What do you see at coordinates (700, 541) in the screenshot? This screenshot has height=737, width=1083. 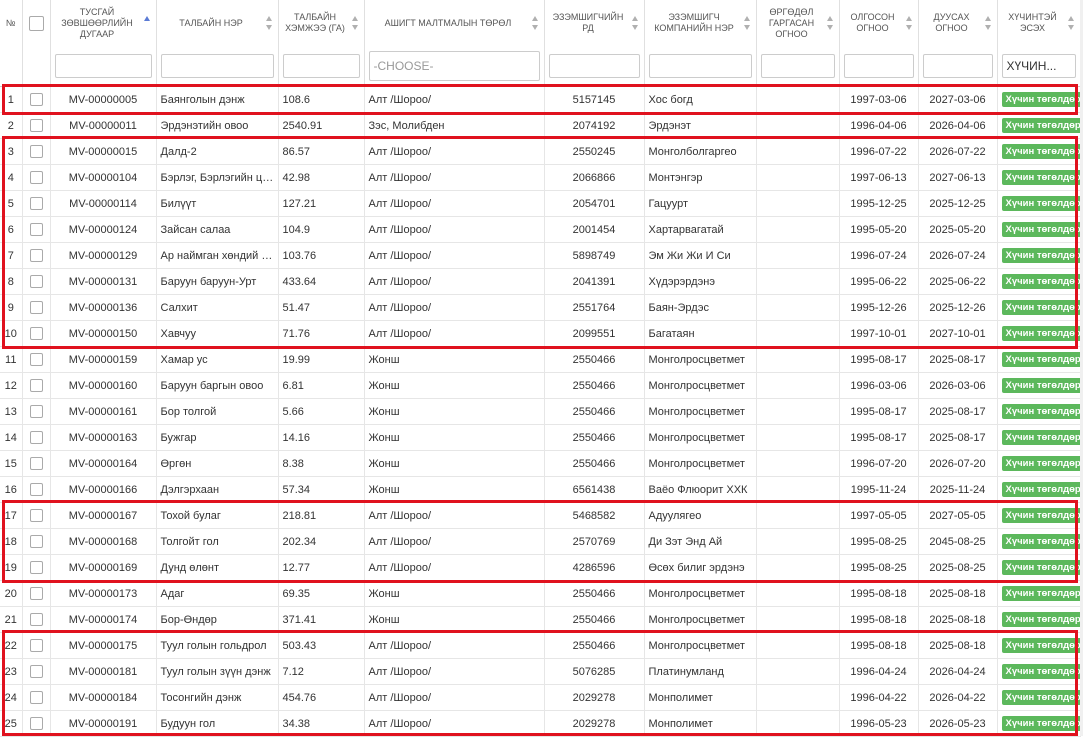 I see `owner-company: Ди Зэт Энд Ай` at bounding box center [700, 541].